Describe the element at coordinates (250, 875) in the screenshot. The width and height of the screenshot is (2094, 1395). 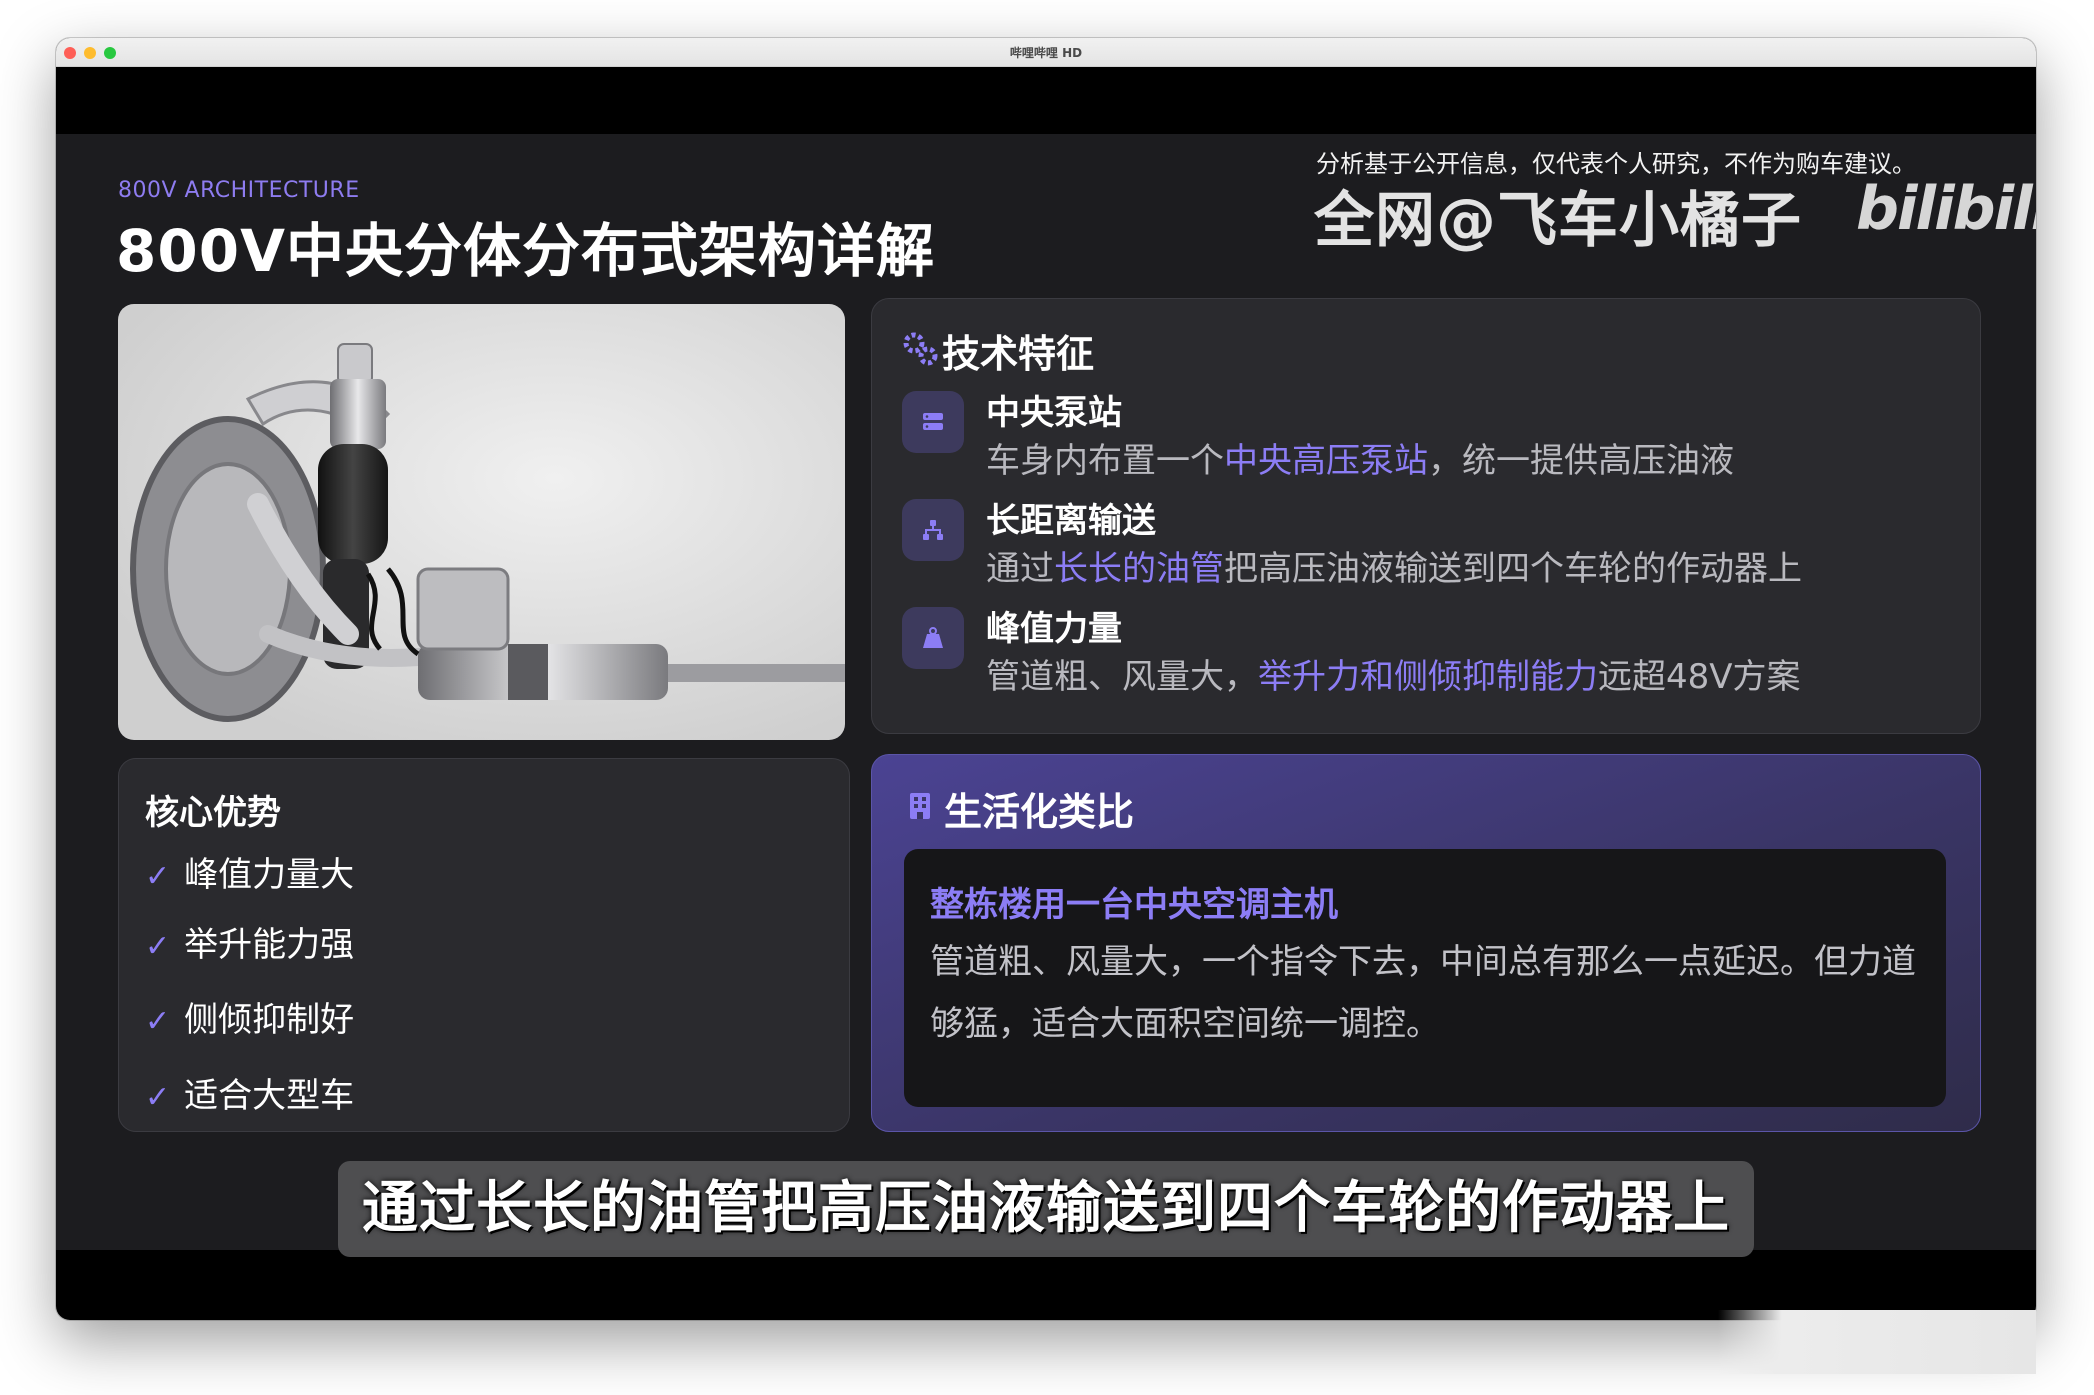
I see `list-item: ✓ 峰值力量大` at that location.